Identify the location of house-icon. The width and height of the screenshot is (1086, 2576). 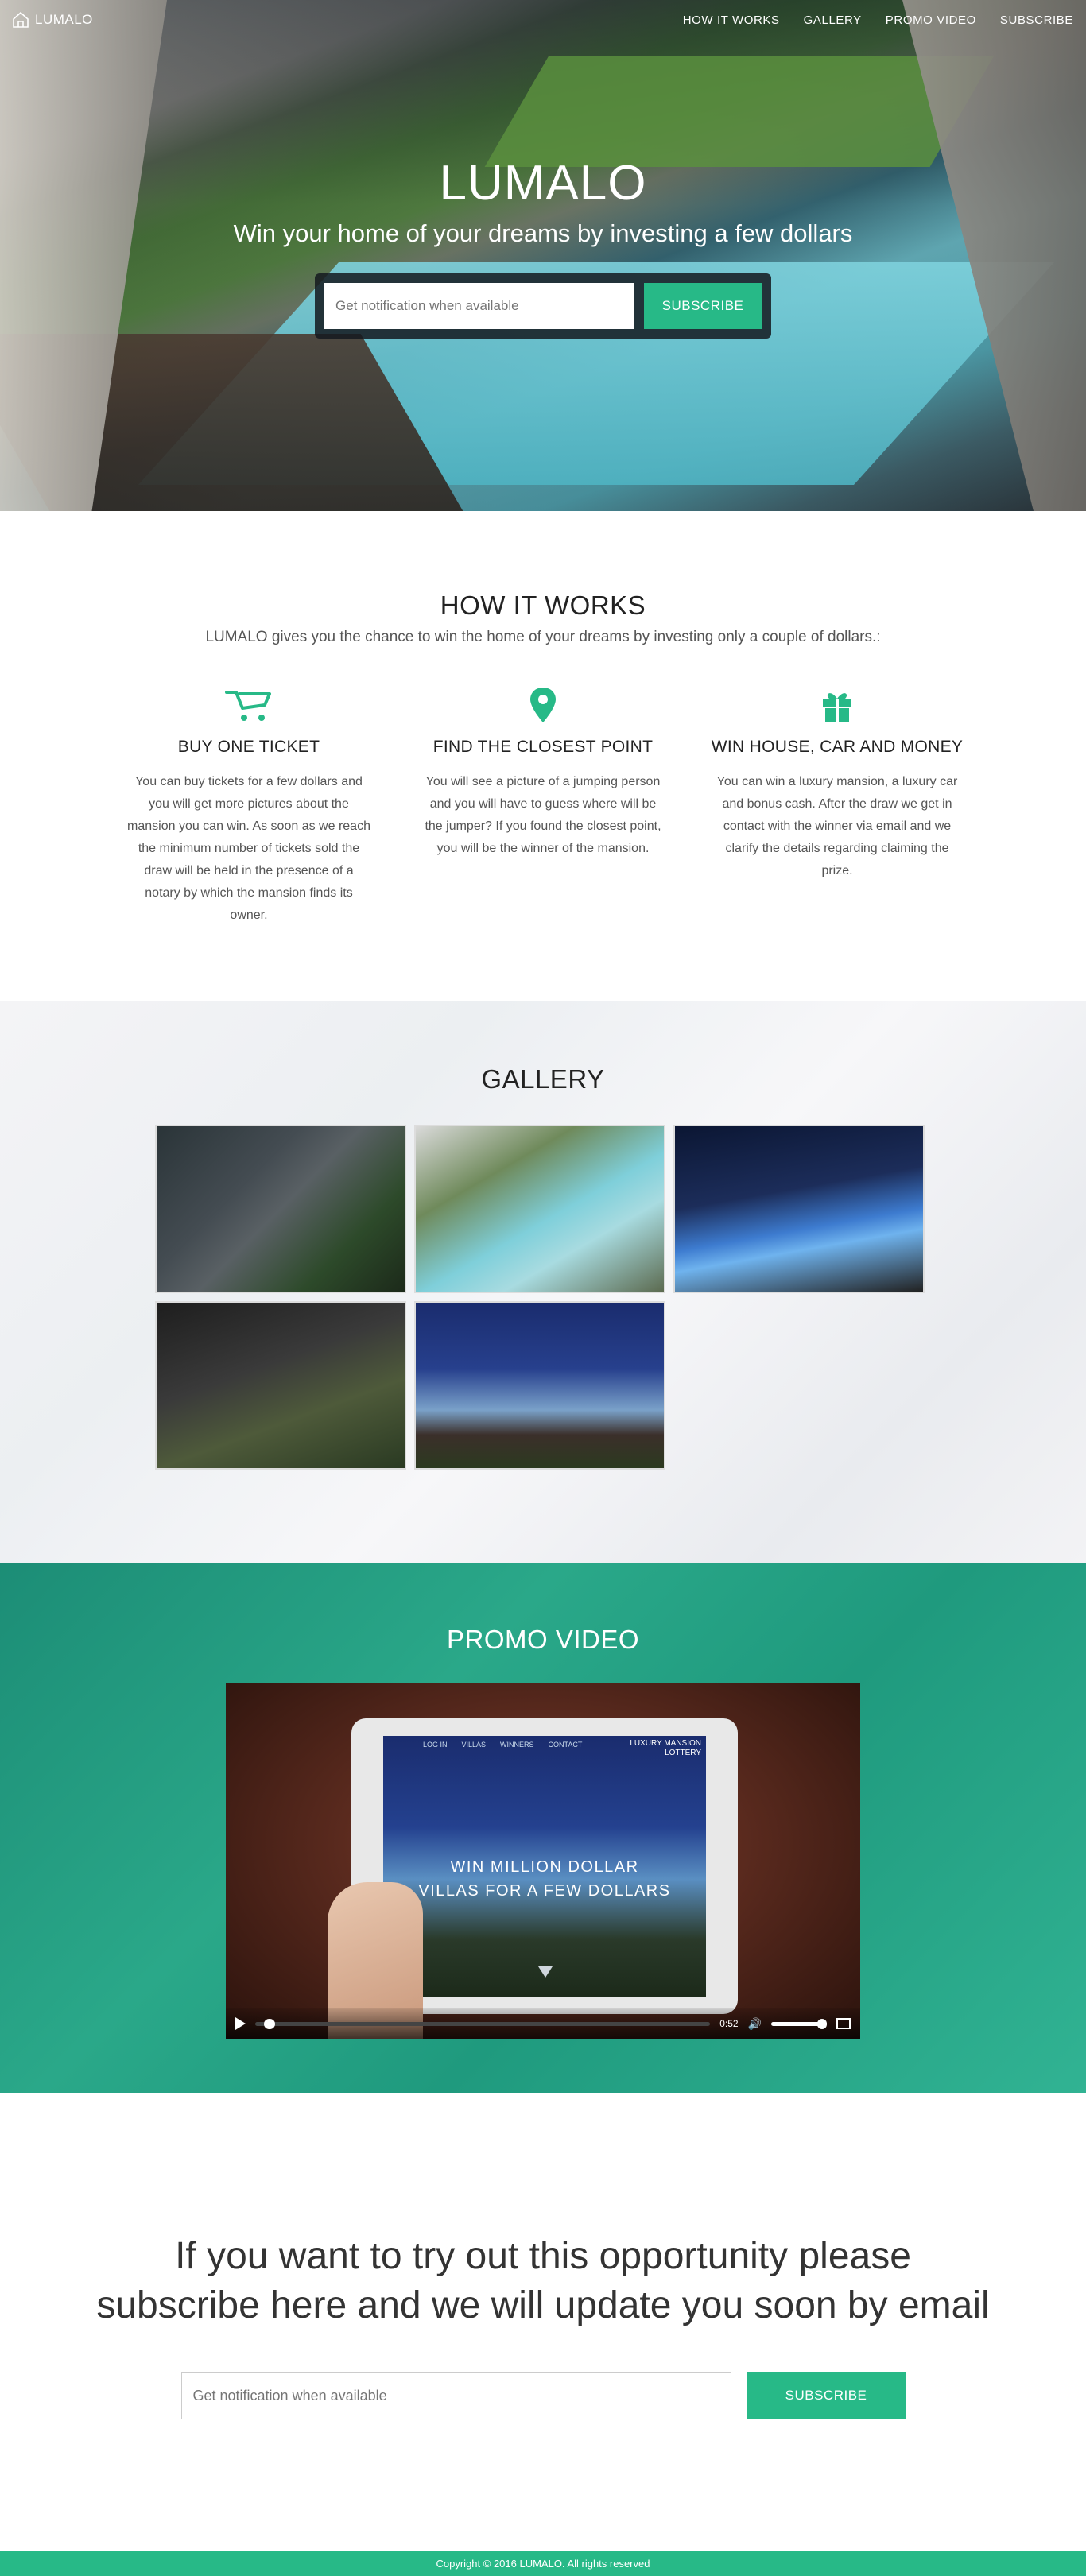
(21, 19).